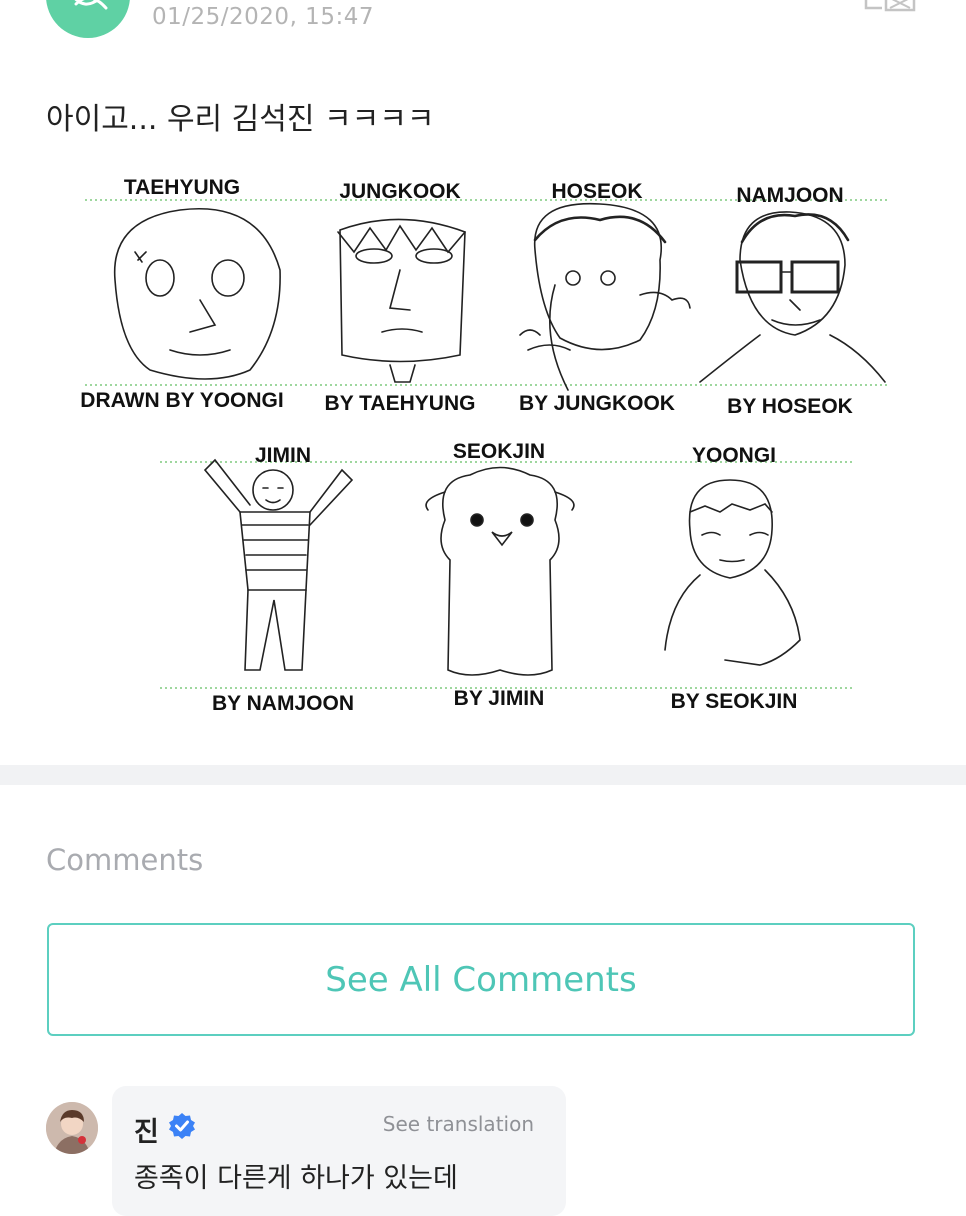  Describe the element at coordinates (181, 400) in the screenshot. I see `drawing-artist-taehyung: DRAWN BY YOONGI` at that location.